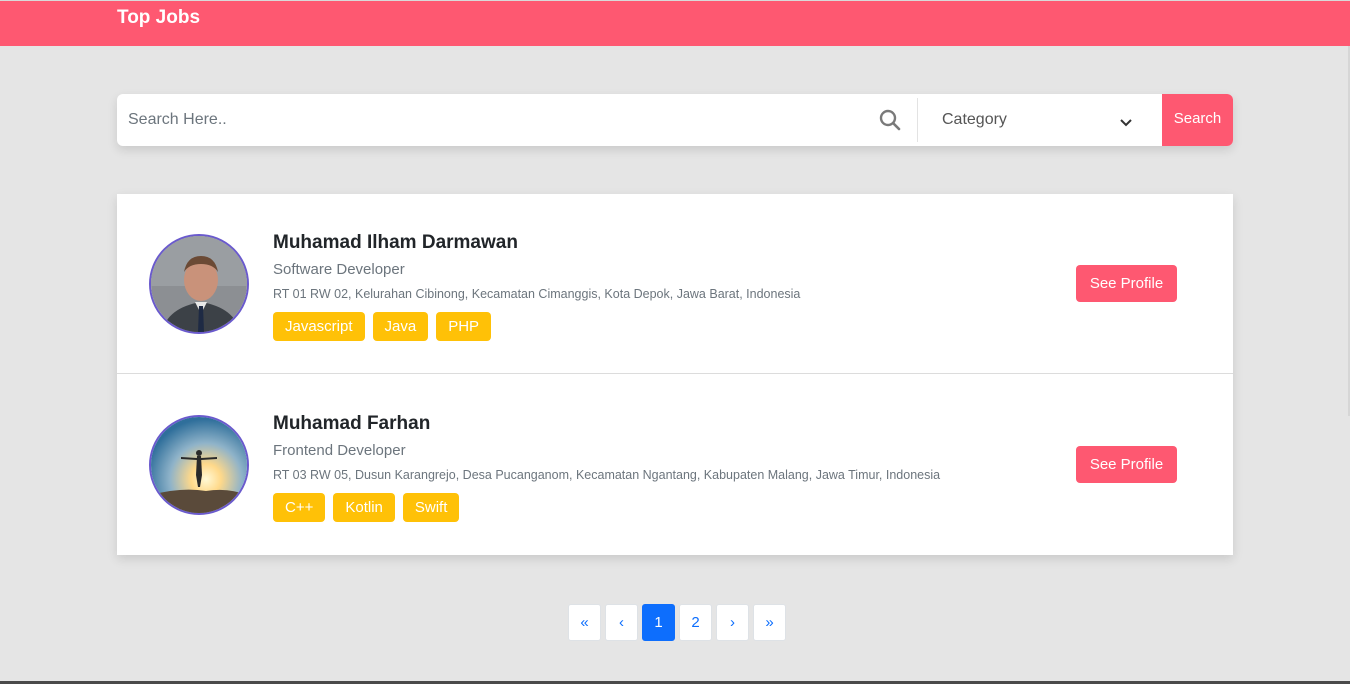  I want to click on page-1-button: 1, so click(658, 622).